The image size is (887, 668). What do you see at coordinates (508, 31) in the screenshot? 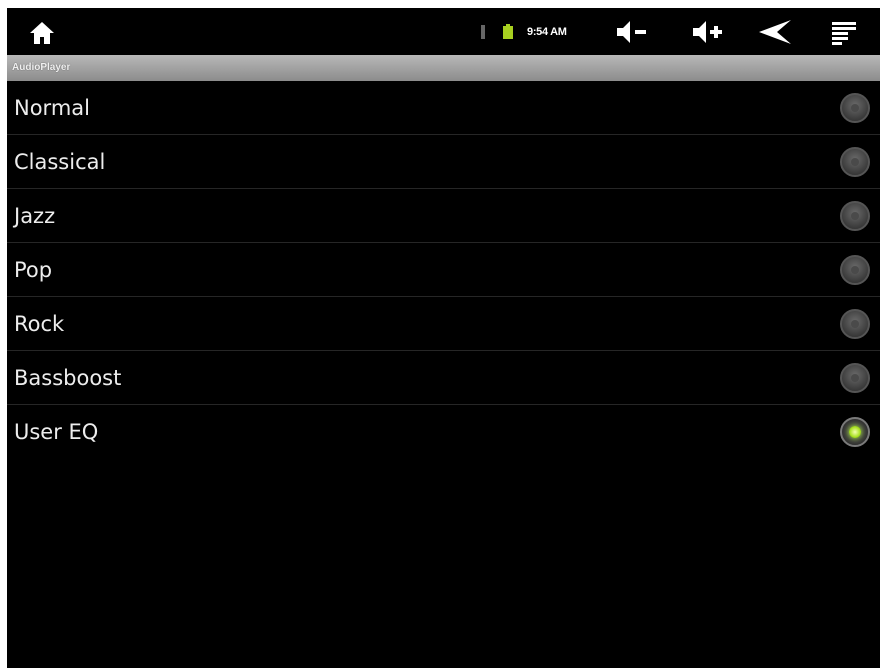
I see `battery-icon` at bounding box center [508, 31].